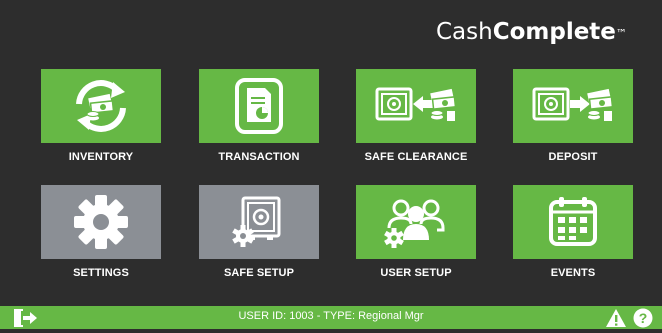  What do you see at coordinates (573, 273) in the screenshot?
I see `events-label: EVENTS` at bounding box center [573, 273].